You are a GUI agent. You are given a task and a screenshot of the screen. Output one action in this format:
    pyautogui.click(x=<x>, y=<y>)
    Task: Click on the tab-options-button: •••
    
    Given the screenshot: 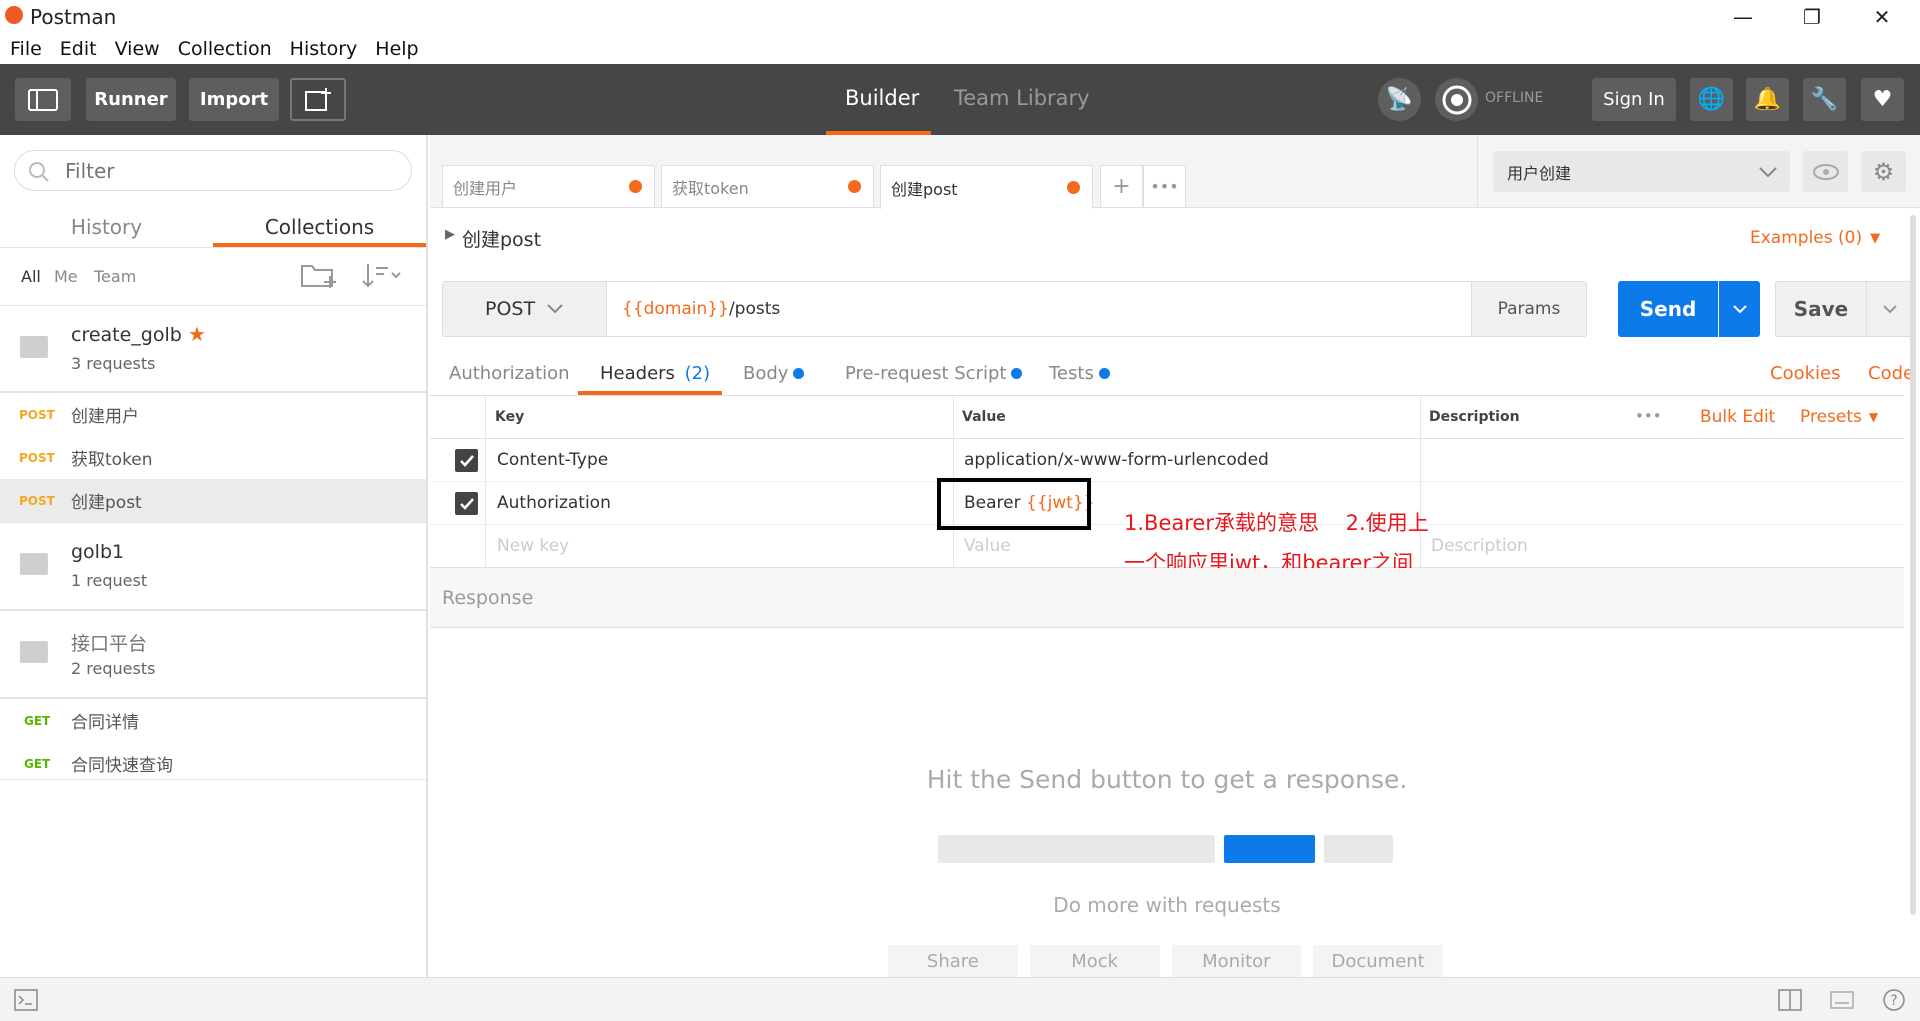 What is the action you would take?
    pyautogui.click(x=1164, y=186)
    